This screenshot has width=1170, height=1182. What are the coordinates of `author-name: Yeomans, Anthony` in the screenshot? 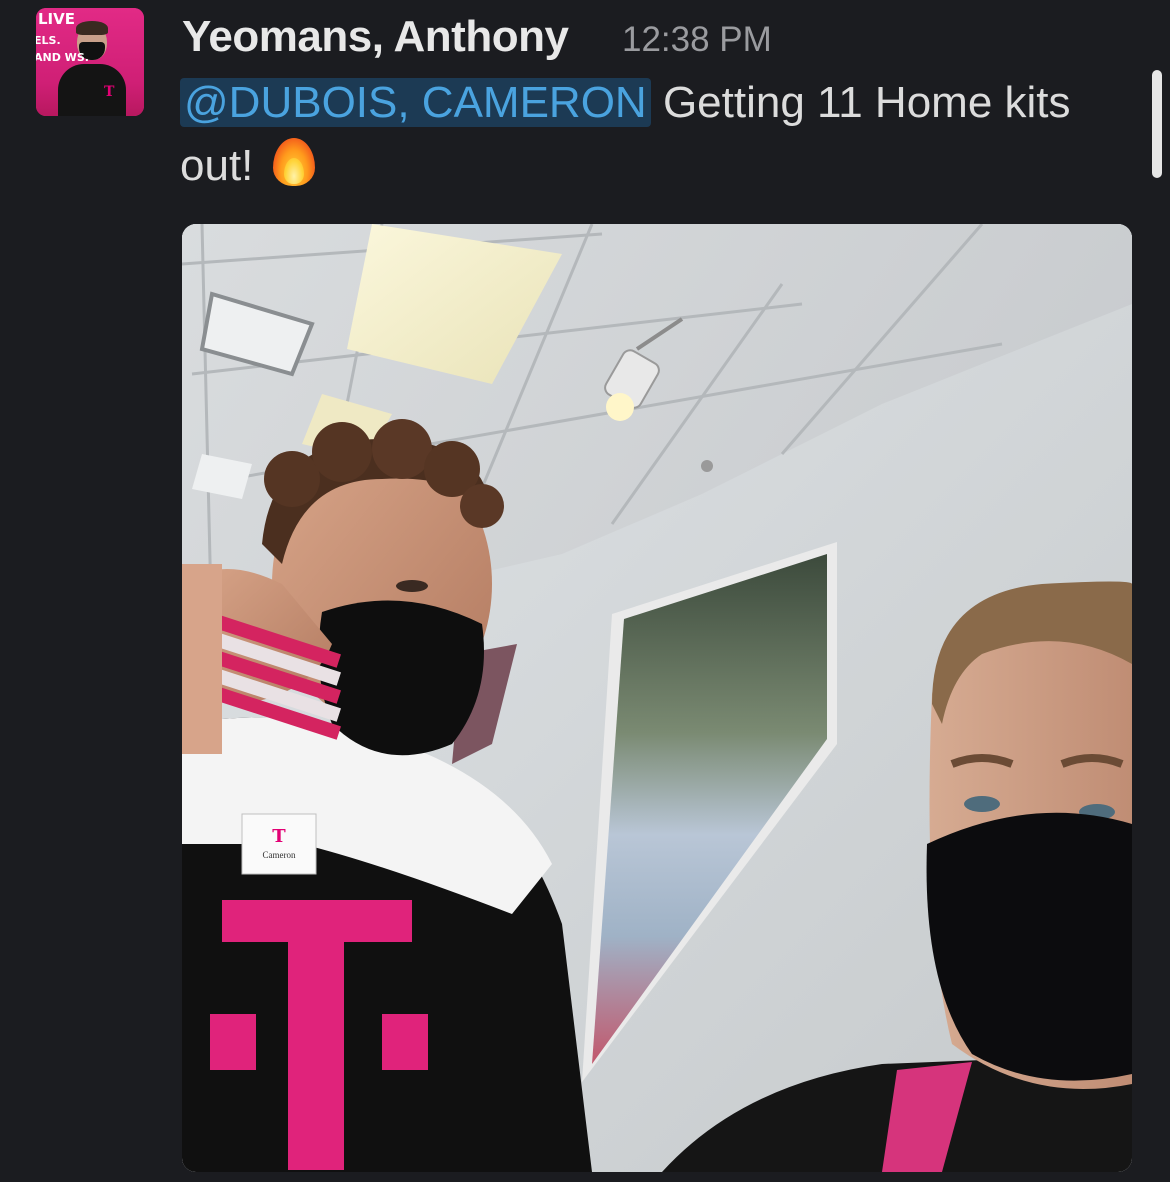 It's located at (375, 37).